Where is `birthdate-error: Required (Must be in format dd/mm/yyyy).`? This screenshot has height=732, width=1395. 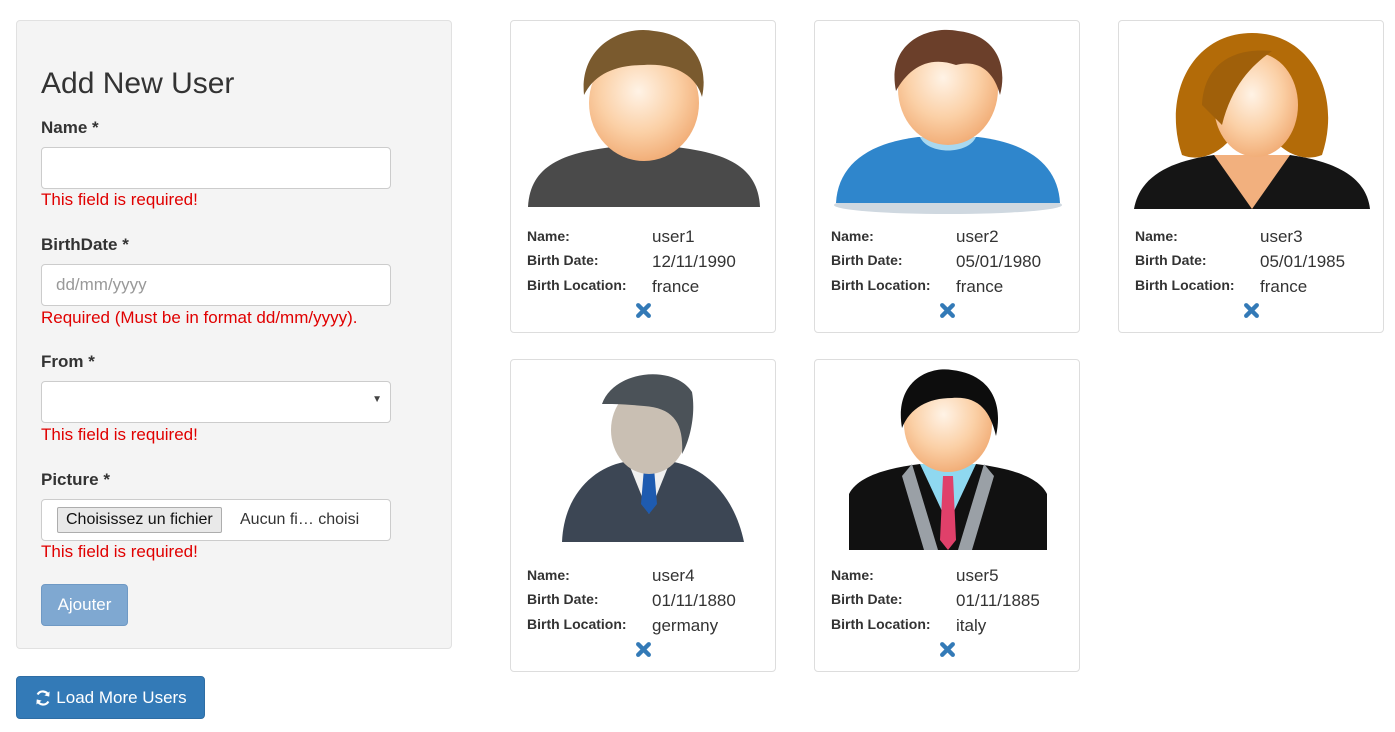
birthdate-error: Required (Must be in format dd/mm/yyyy). is located at coordinates (199, 317).